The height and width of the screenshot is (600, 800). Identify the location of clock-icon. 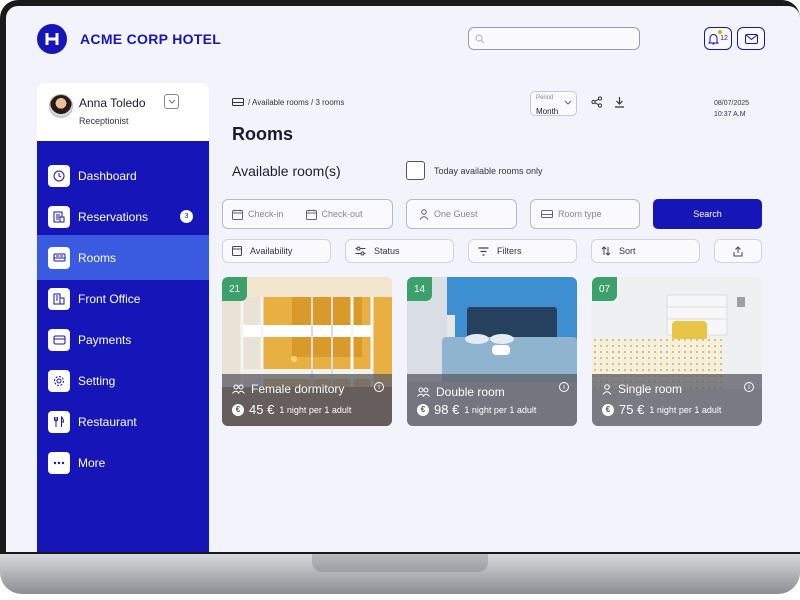
(59, 175).